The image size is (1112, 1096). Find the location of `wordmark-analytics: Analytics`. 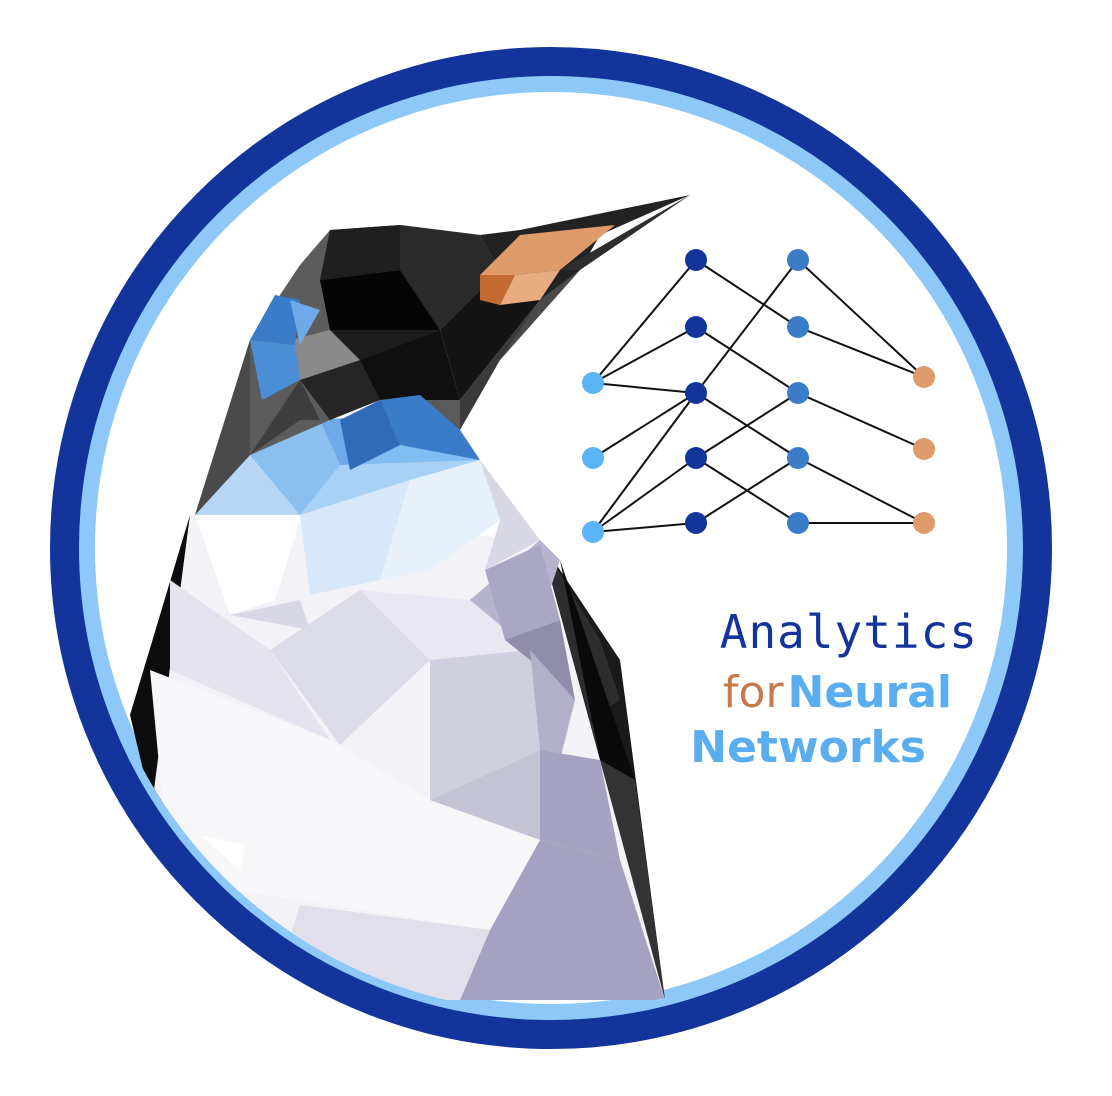

wordmark-analytics: Analytics is located at coordinates (849, 632).